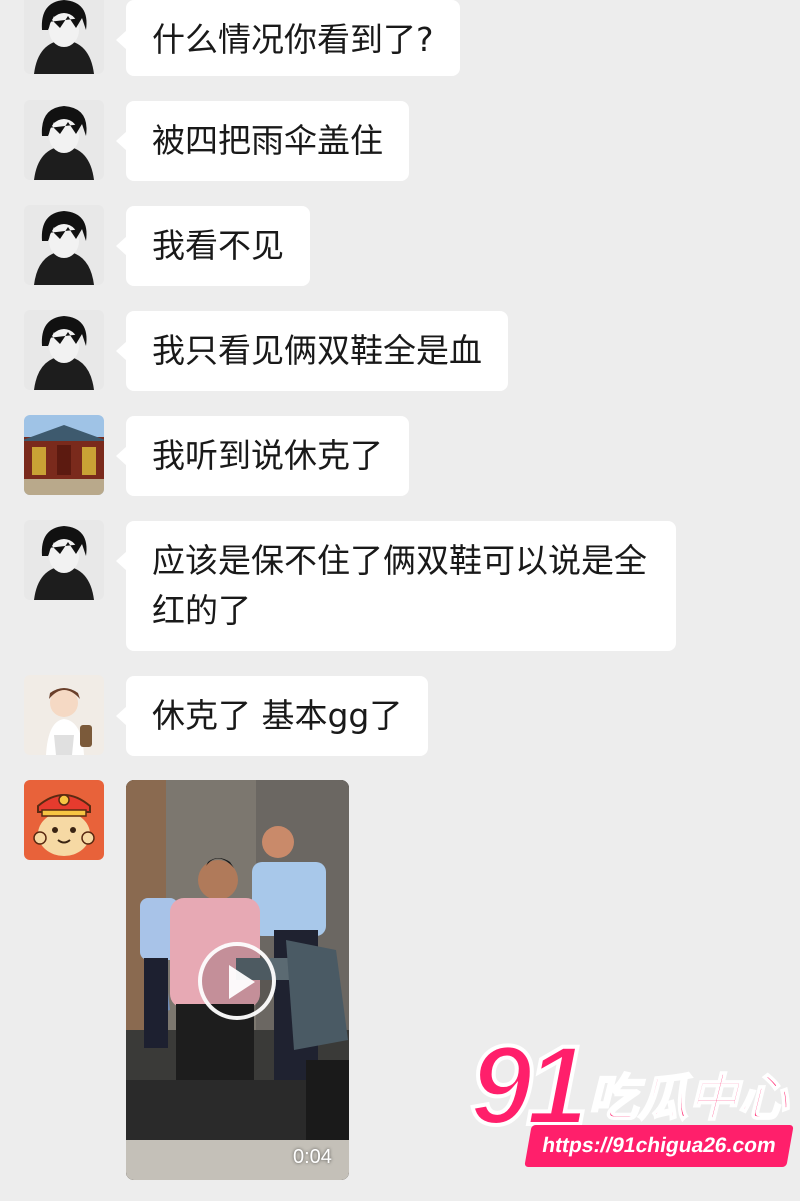 Image resolution: width=800 pixels, height=1201 pixels. What do you see at coordinates (399, 585) in the screenshot?
I see `message-text: 应该是保不住了俩双鞋可以说是全红的了` at bounding box center [399, 585].